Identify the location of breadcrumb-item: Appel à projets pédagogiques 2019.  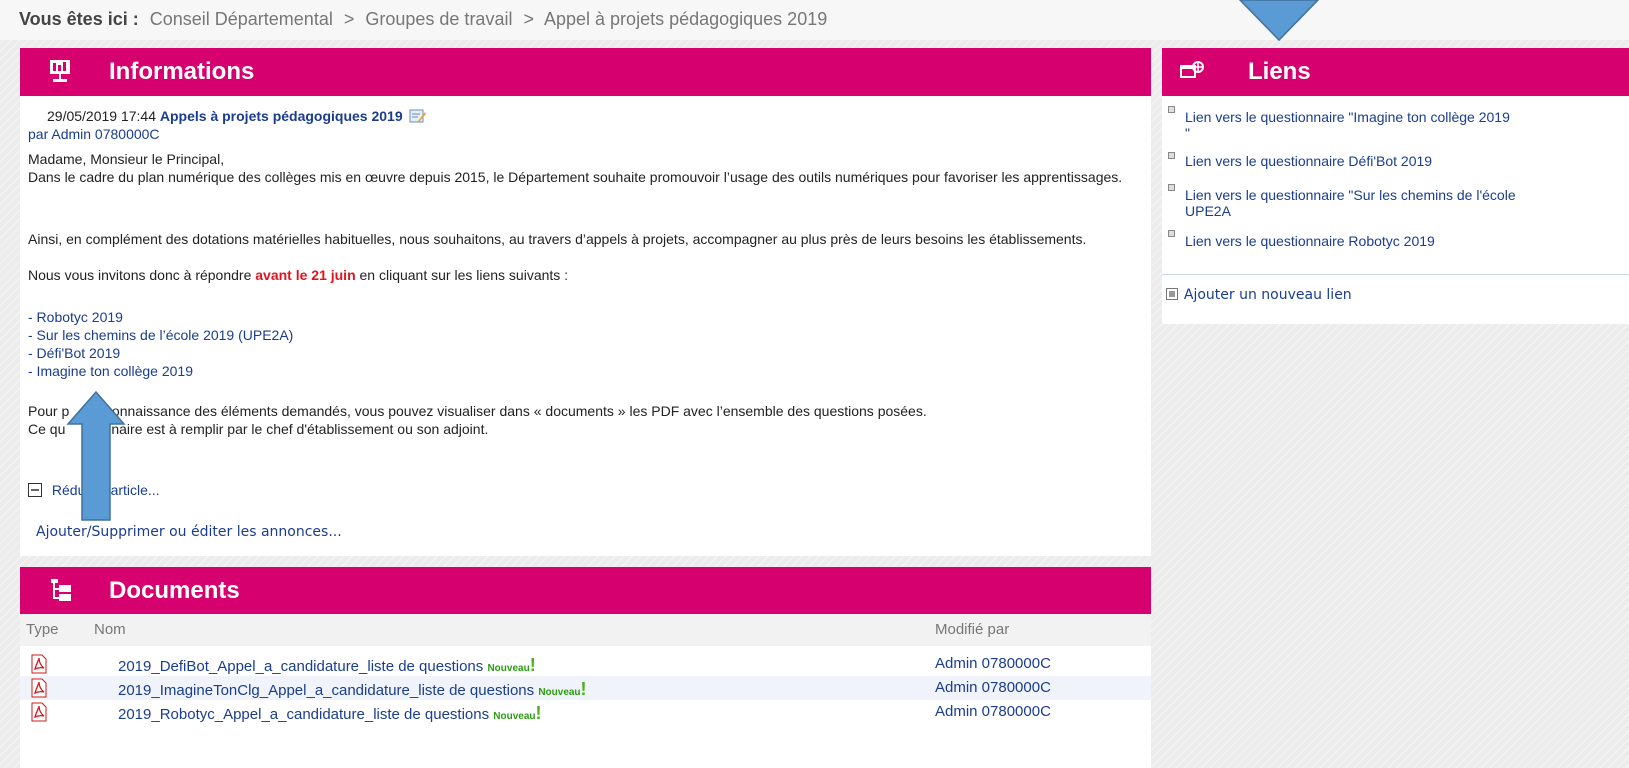
(685, 19).